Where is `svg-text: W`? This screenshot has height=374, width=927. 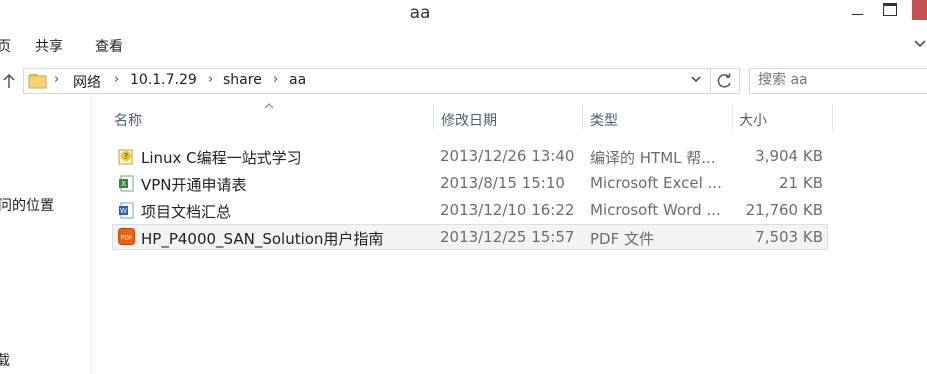 svg-text: W is located at coordinates (123, 211).